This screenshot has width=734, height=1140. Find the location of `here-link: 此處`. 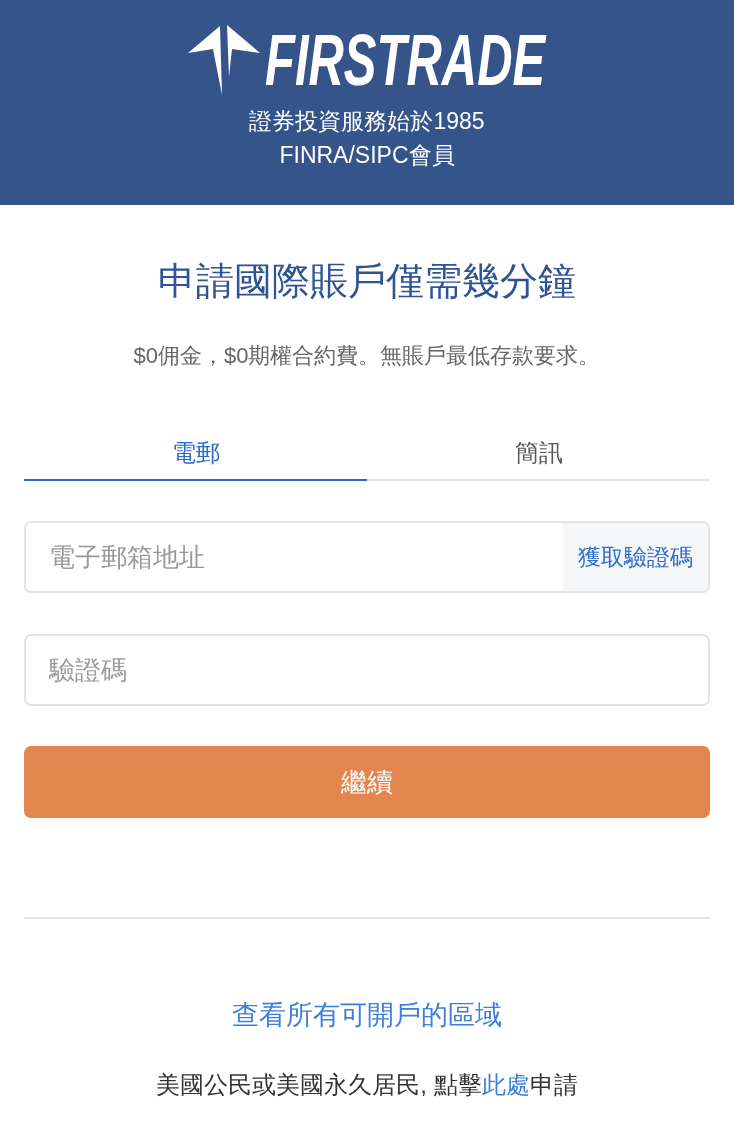

here-link: 此處 is located at coordinates (505, 1084).